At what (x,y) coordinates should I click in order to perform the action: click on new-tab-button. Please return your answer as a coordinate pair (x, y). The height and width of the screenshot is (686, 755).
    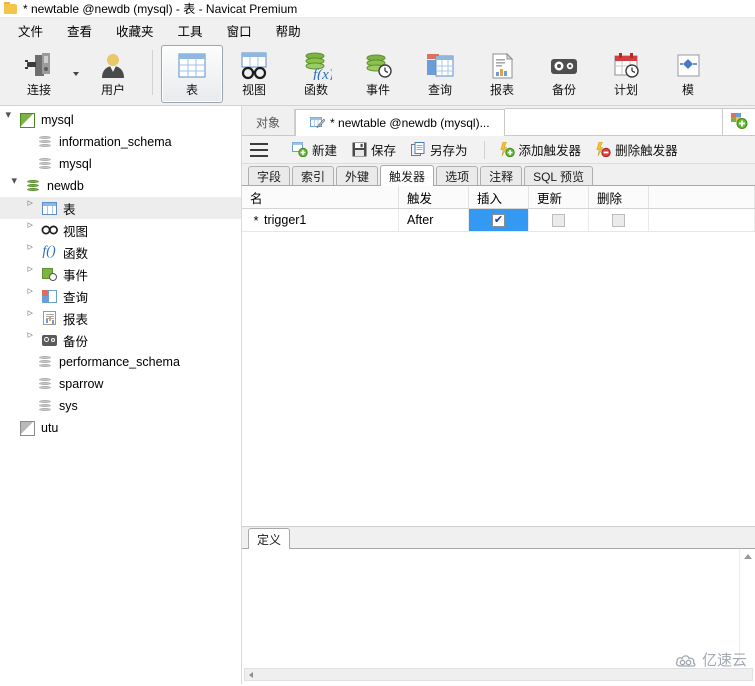
    Looking at the image, I should click on (738, 121).